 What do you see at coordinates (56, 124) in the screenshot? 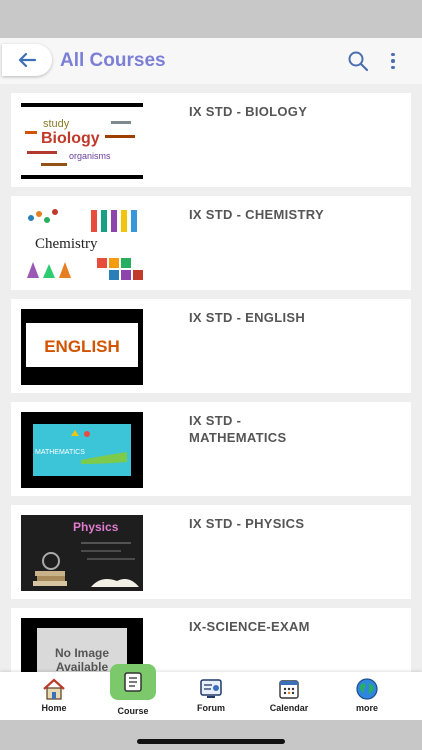
I see `thumb-word: study` at bounding box center [56, 124].